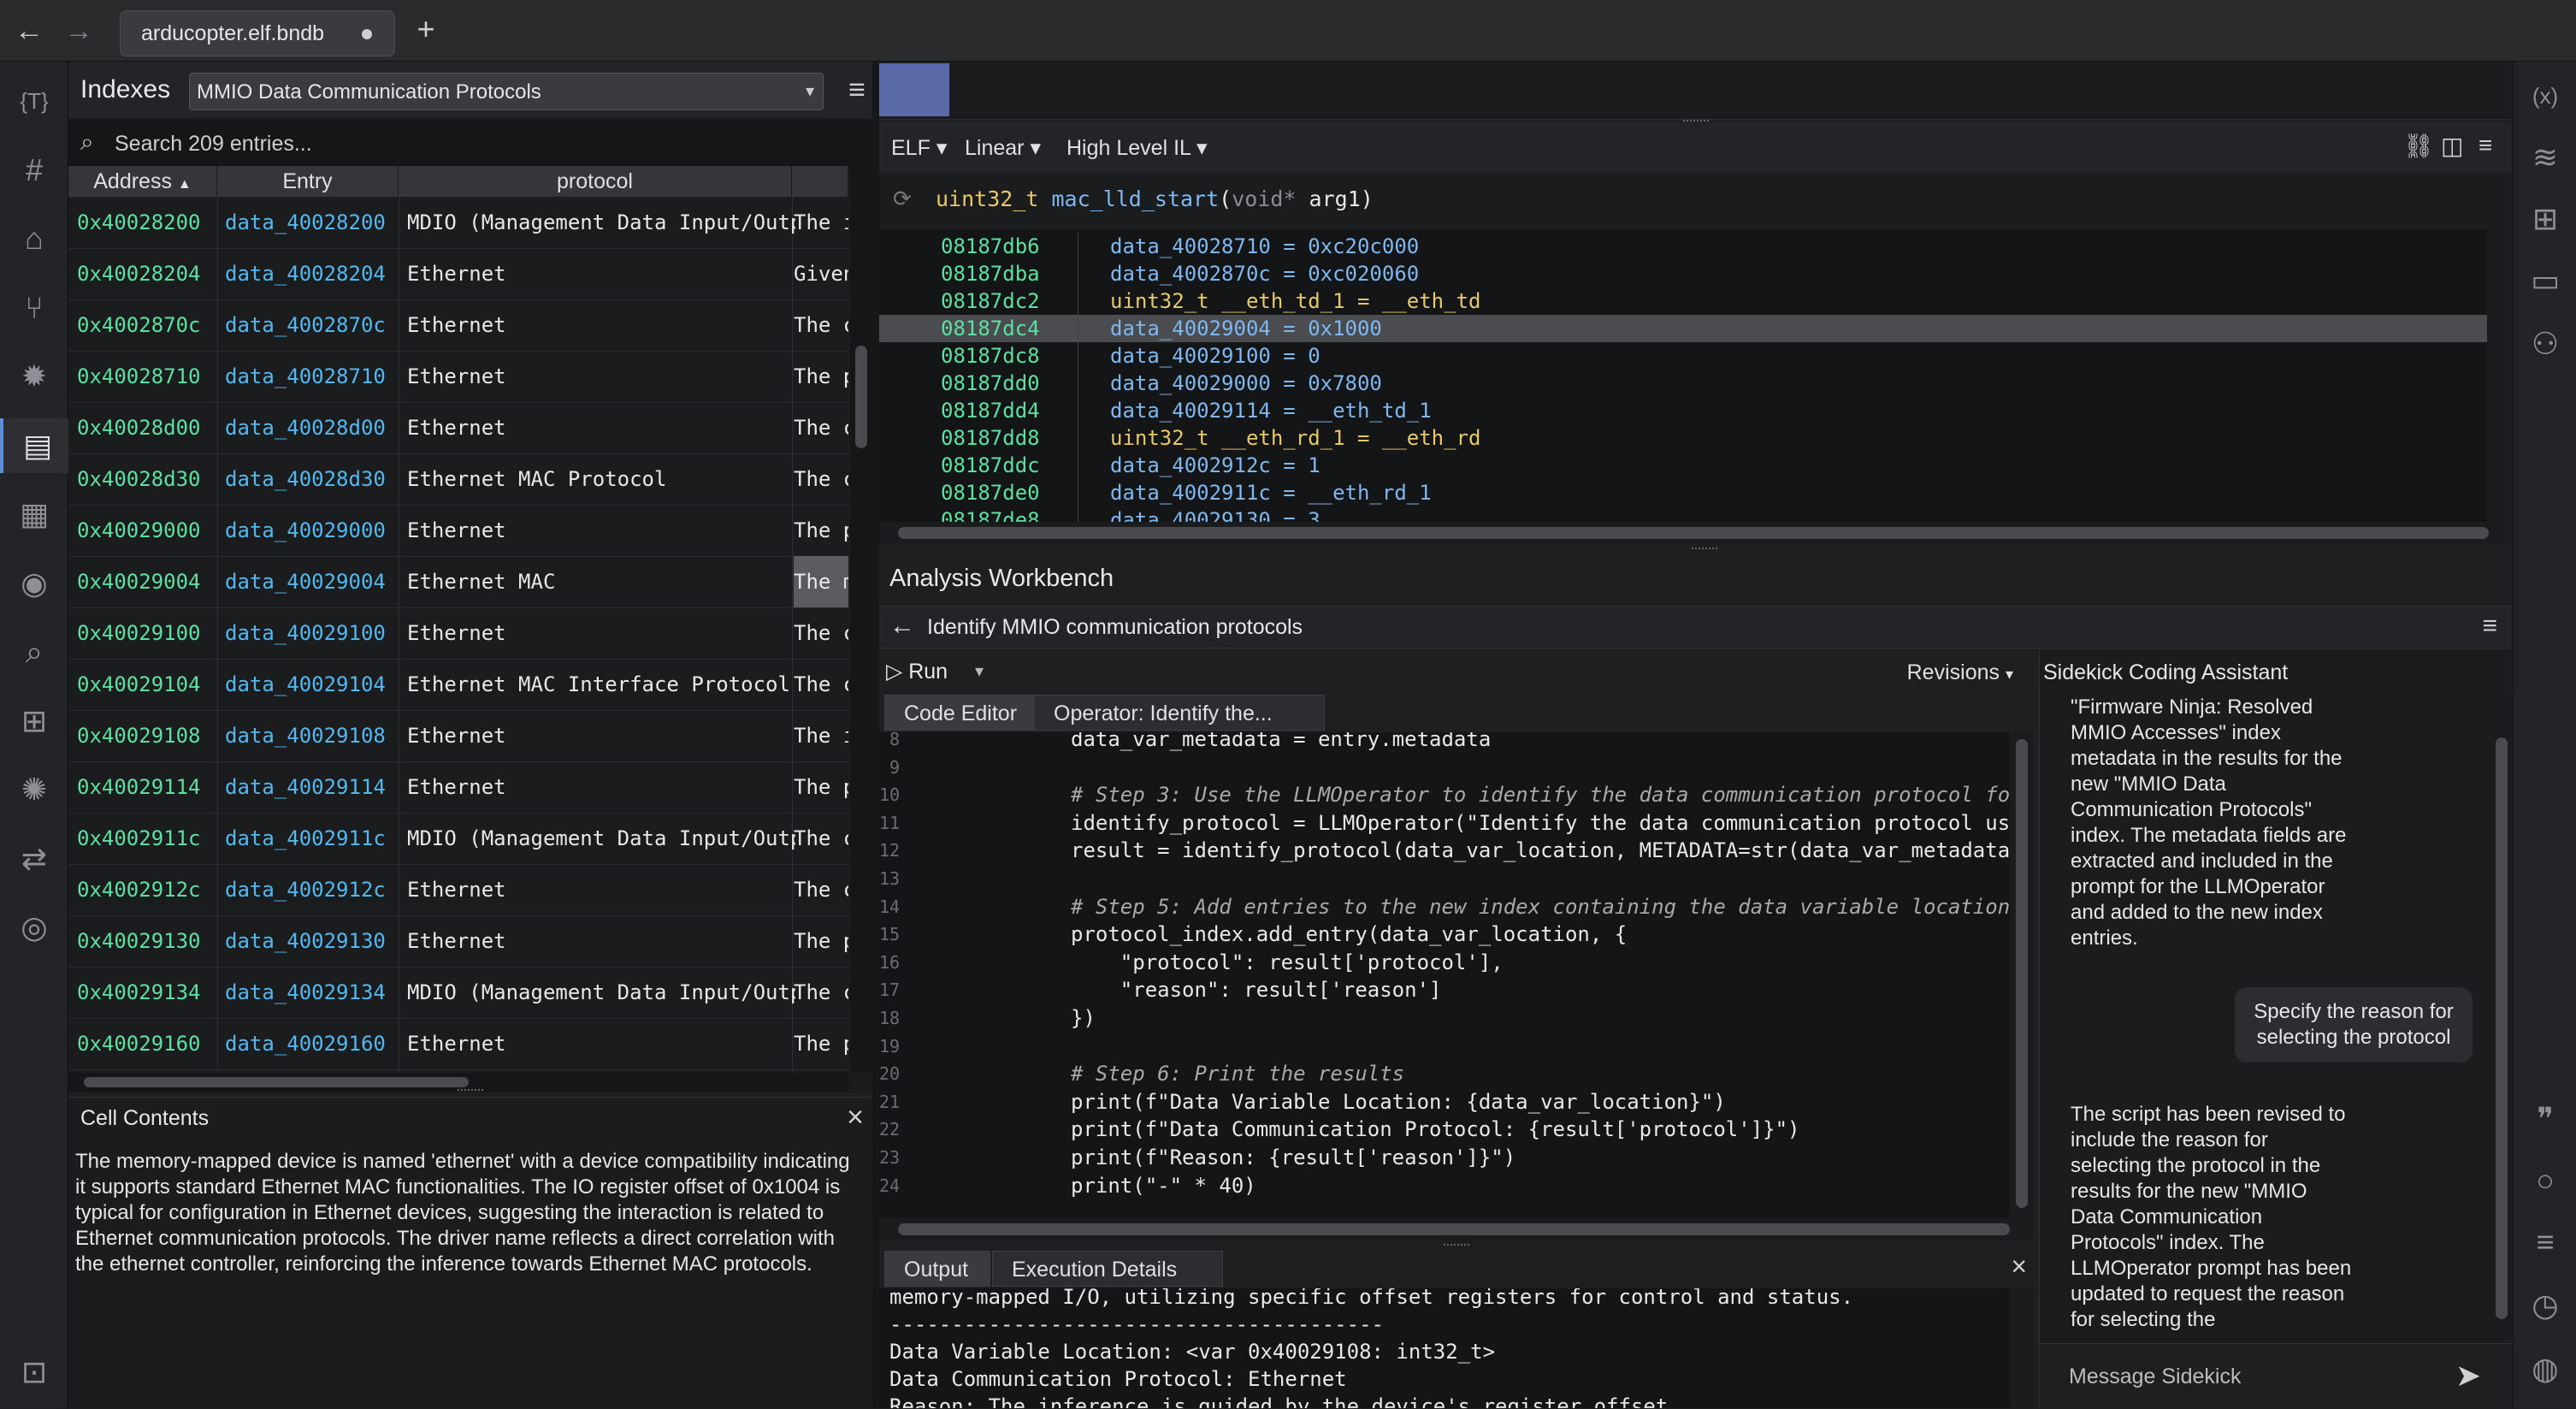 The height and width of the screenshot is (1409, 2576). I want to click on table-row: 0x40029130data_40029130EthernetThe p, so click(458, 941).